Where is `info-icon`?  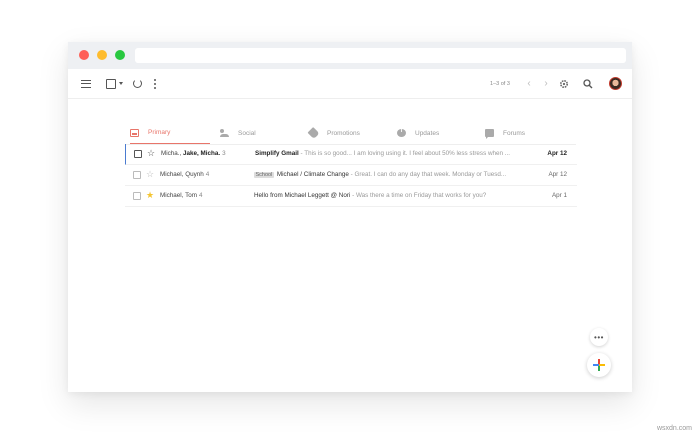 info-icon is located at coordinates (401, 132).